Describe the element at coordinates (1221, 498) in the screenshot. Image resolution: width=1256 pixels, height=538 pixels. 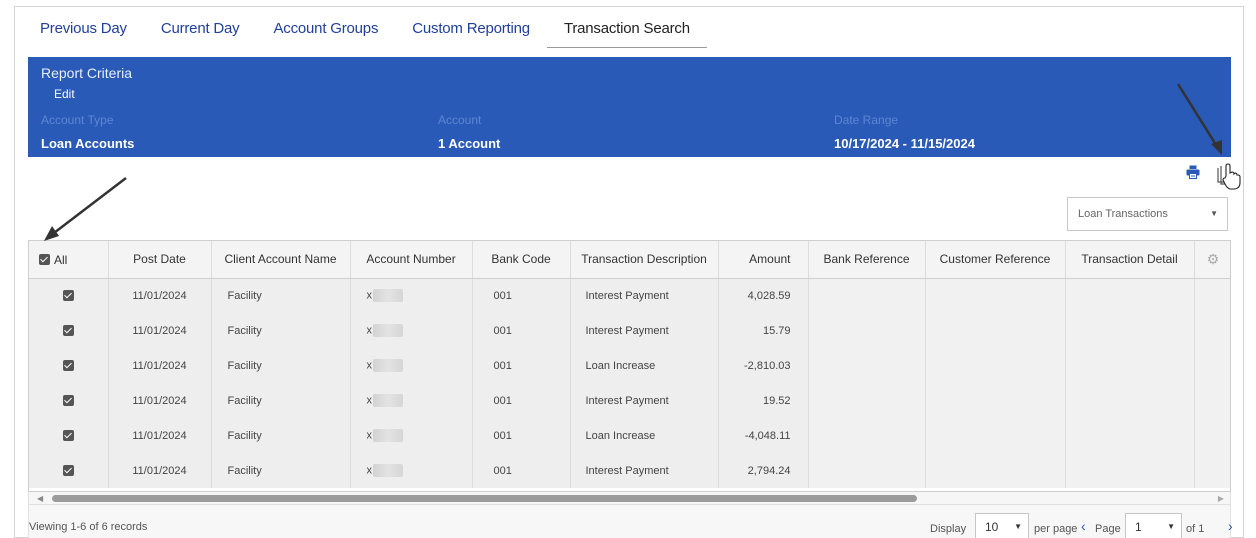
I see `scroll-right-icon: ▶` at that location.